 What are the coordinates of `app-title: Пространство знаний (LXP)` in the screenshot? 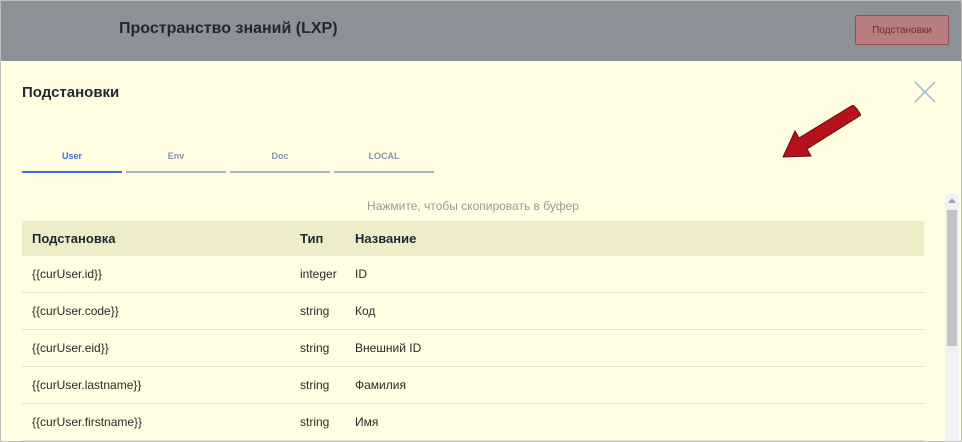 It's located at (228, 28).